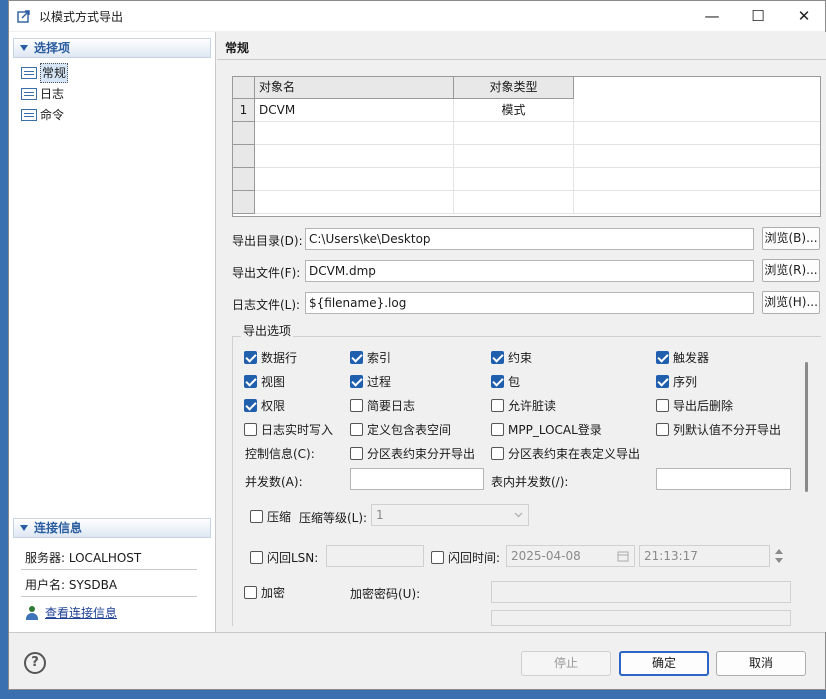 This screenshot has height=699, width=826. Describe the element at coordinates (704, 556) in the screenshot. I see `flashback-time-input: 21:13:17` at that location.